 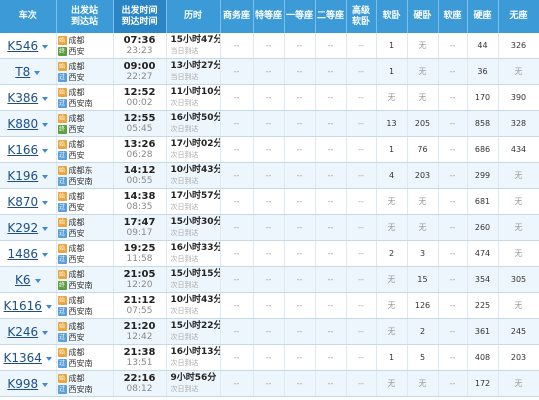 I want to click on station-cell: 始成都过西安, so click(x=85, y=331).